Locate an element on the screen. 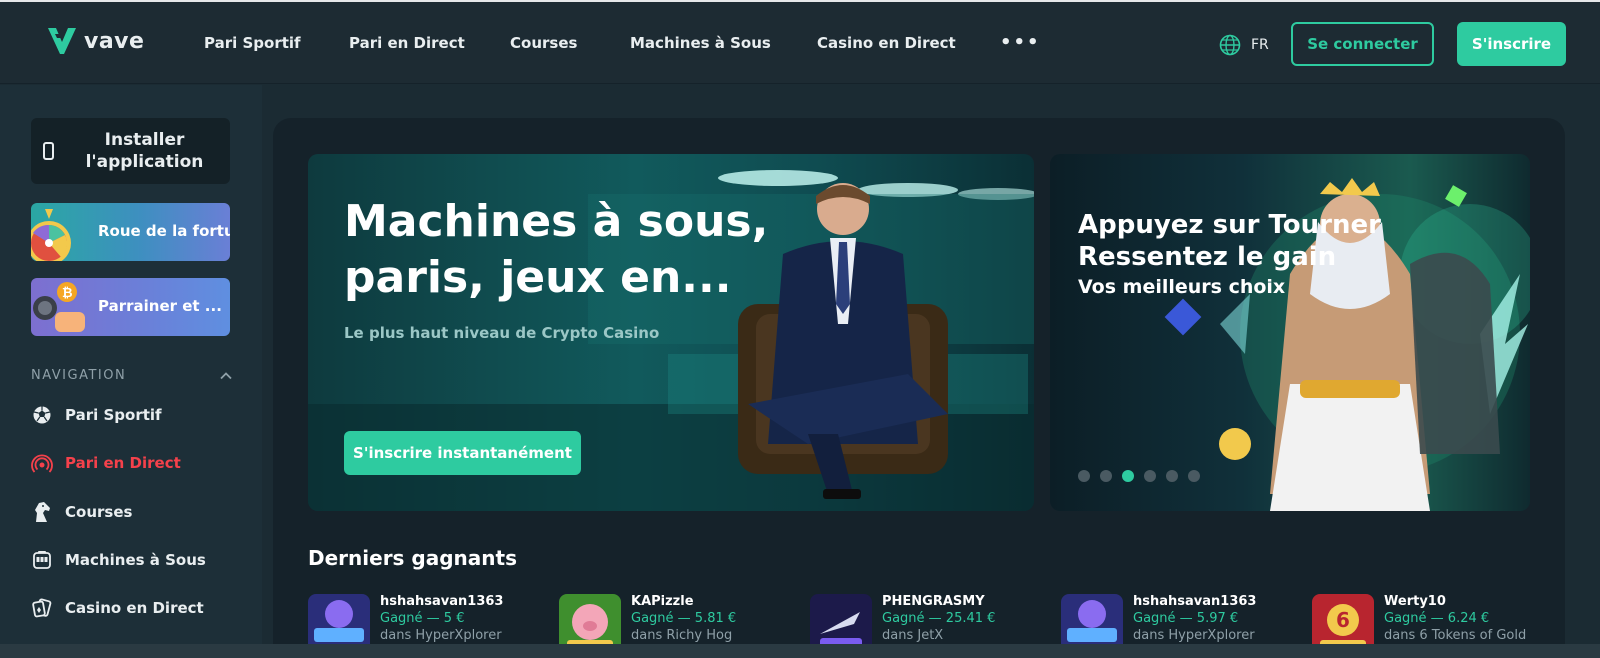  winner-amount: Gagné — 5.81 € is located at coordinates (684, 618).